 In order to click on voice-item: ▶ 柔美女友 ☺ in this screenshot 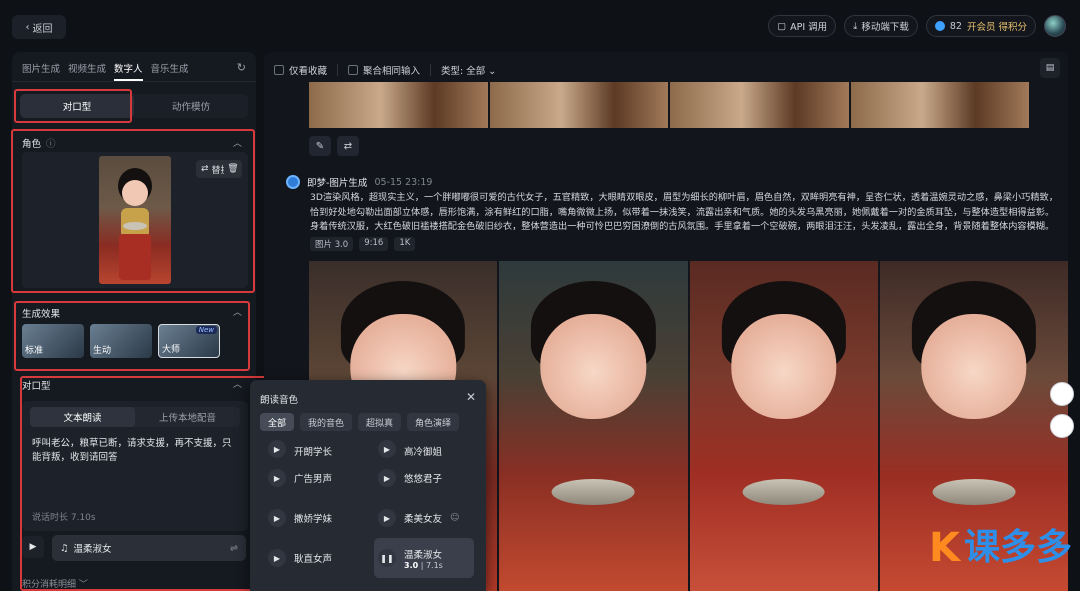, I will do `click(424, 518)`.